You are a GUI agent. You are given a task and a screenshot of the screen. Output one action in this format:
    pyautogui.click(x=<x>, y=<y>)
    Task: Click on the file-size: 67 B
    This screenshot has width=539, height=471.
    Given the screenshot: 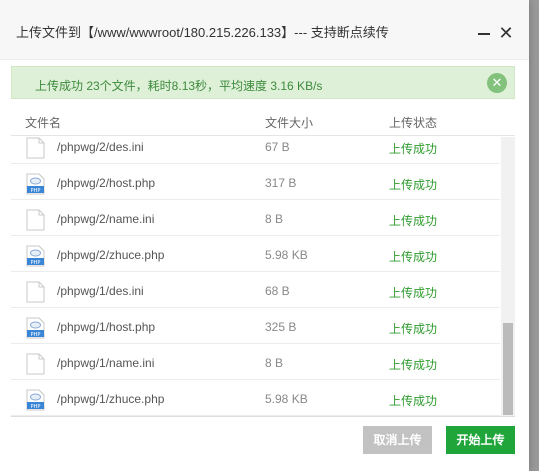 What is the action you would take?
    pyautogui.click(x=277, y=147)
    